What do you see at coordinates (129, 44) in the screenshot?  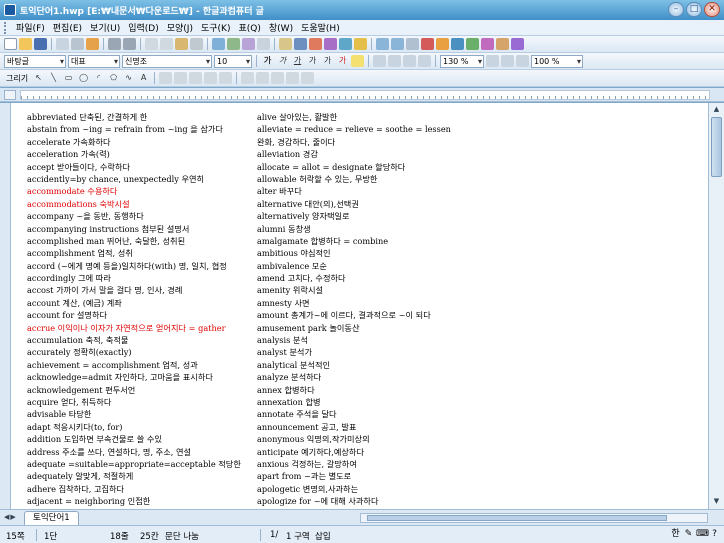 I see `redo-icon` at bounding box center [129, 44].